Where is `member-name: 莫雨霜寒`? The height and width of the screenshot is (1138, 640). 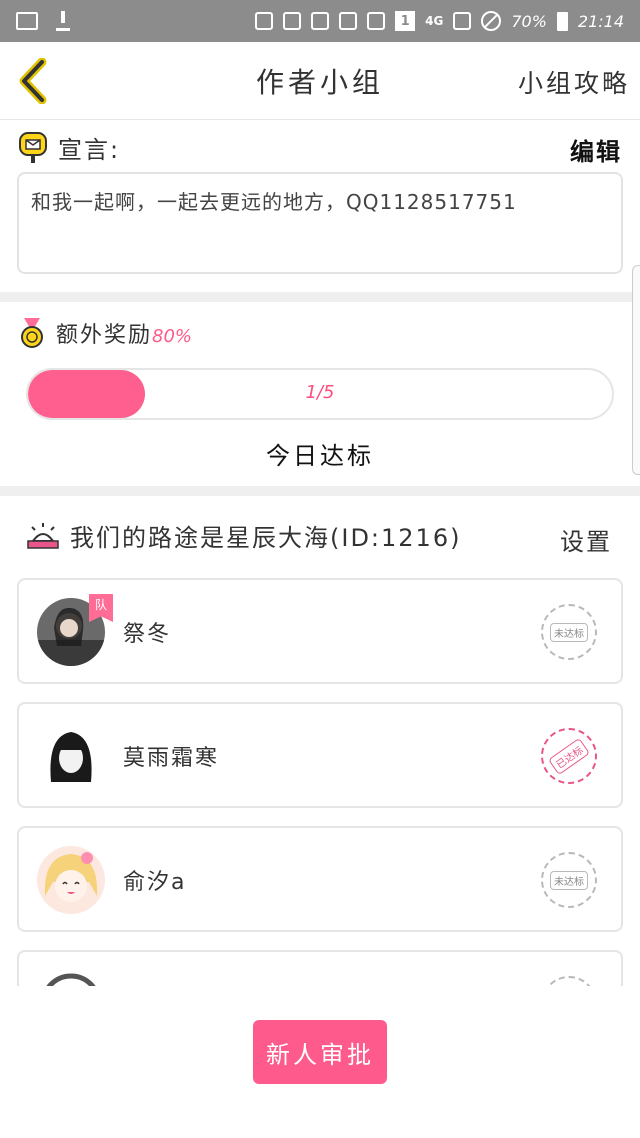
member-name: 莫雨霜寒 is located at coordinates (171, 758).